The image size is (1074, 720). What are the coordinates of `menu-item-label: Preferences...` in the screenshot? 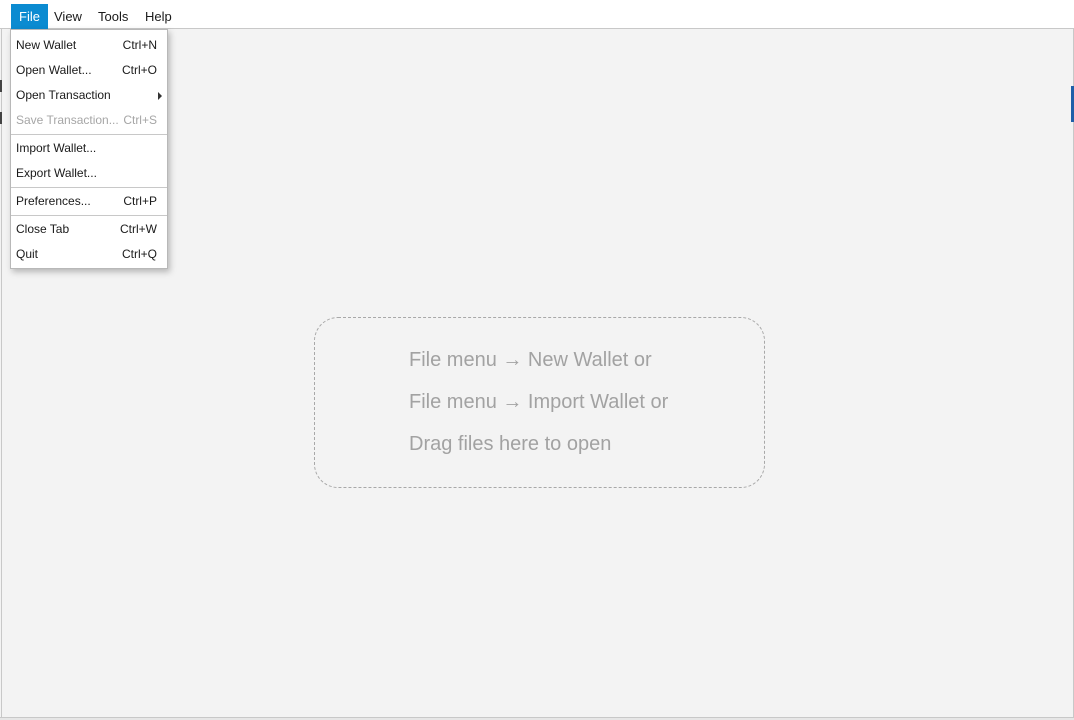 It's located at (53, 201).